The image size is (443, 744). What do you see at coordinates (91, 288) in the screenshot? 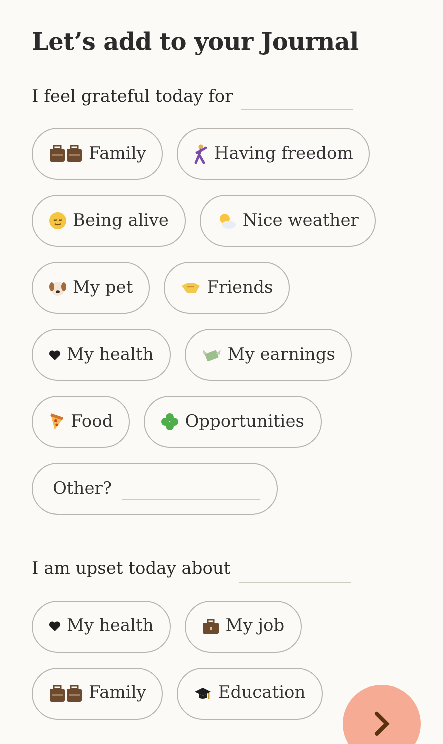
I see `option-chip: My pet` at bounding box center [91, 288].